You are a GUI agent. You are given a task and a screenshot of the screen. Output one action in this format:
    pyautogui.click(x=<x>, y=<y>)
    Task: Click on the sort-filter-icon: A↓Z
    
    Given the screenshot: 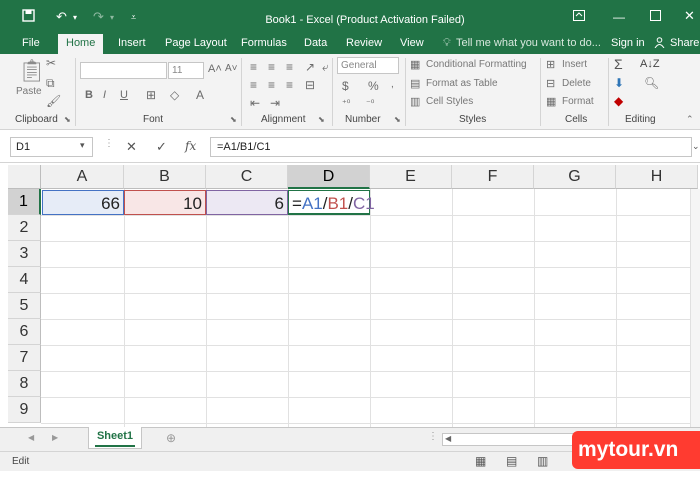 What is the action you would take?
    pyautogui.click(x=650, y=64)
    